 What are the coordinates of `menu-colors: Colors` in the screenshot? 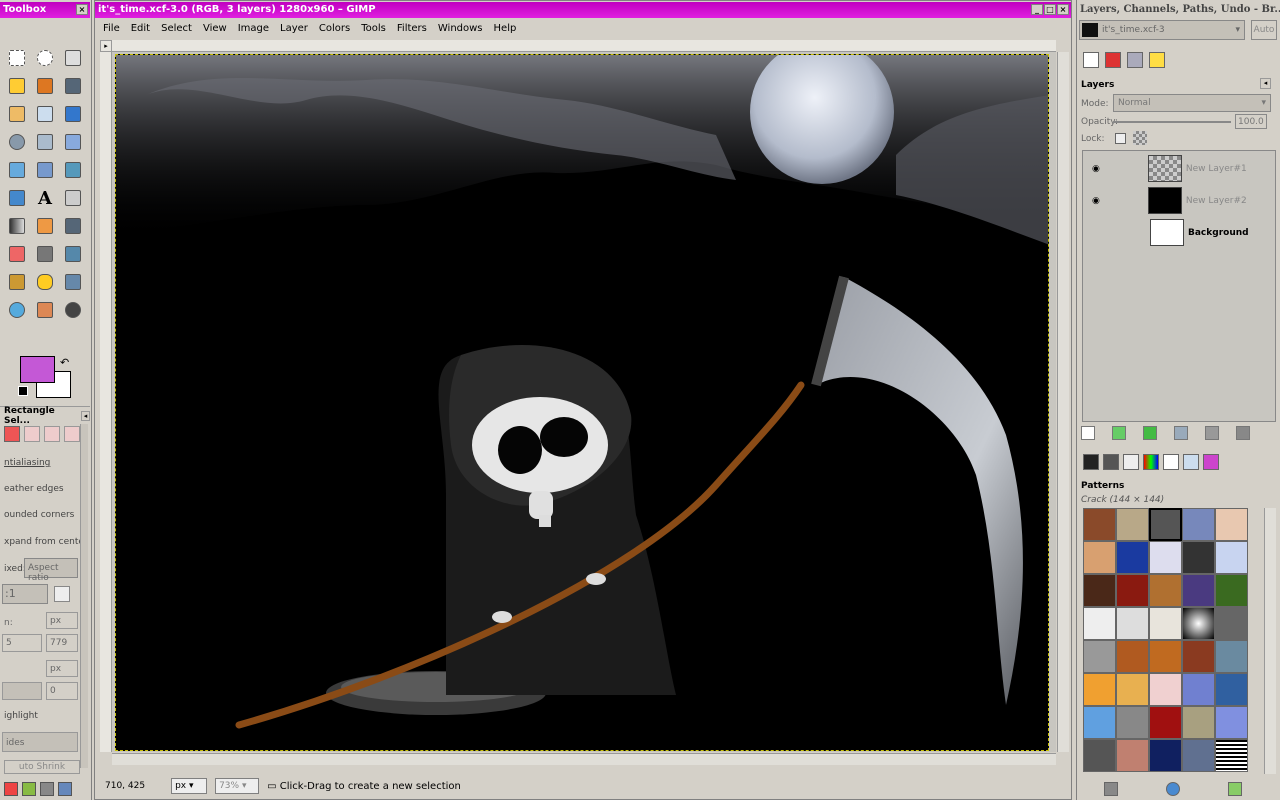 It's located at (334, 28).